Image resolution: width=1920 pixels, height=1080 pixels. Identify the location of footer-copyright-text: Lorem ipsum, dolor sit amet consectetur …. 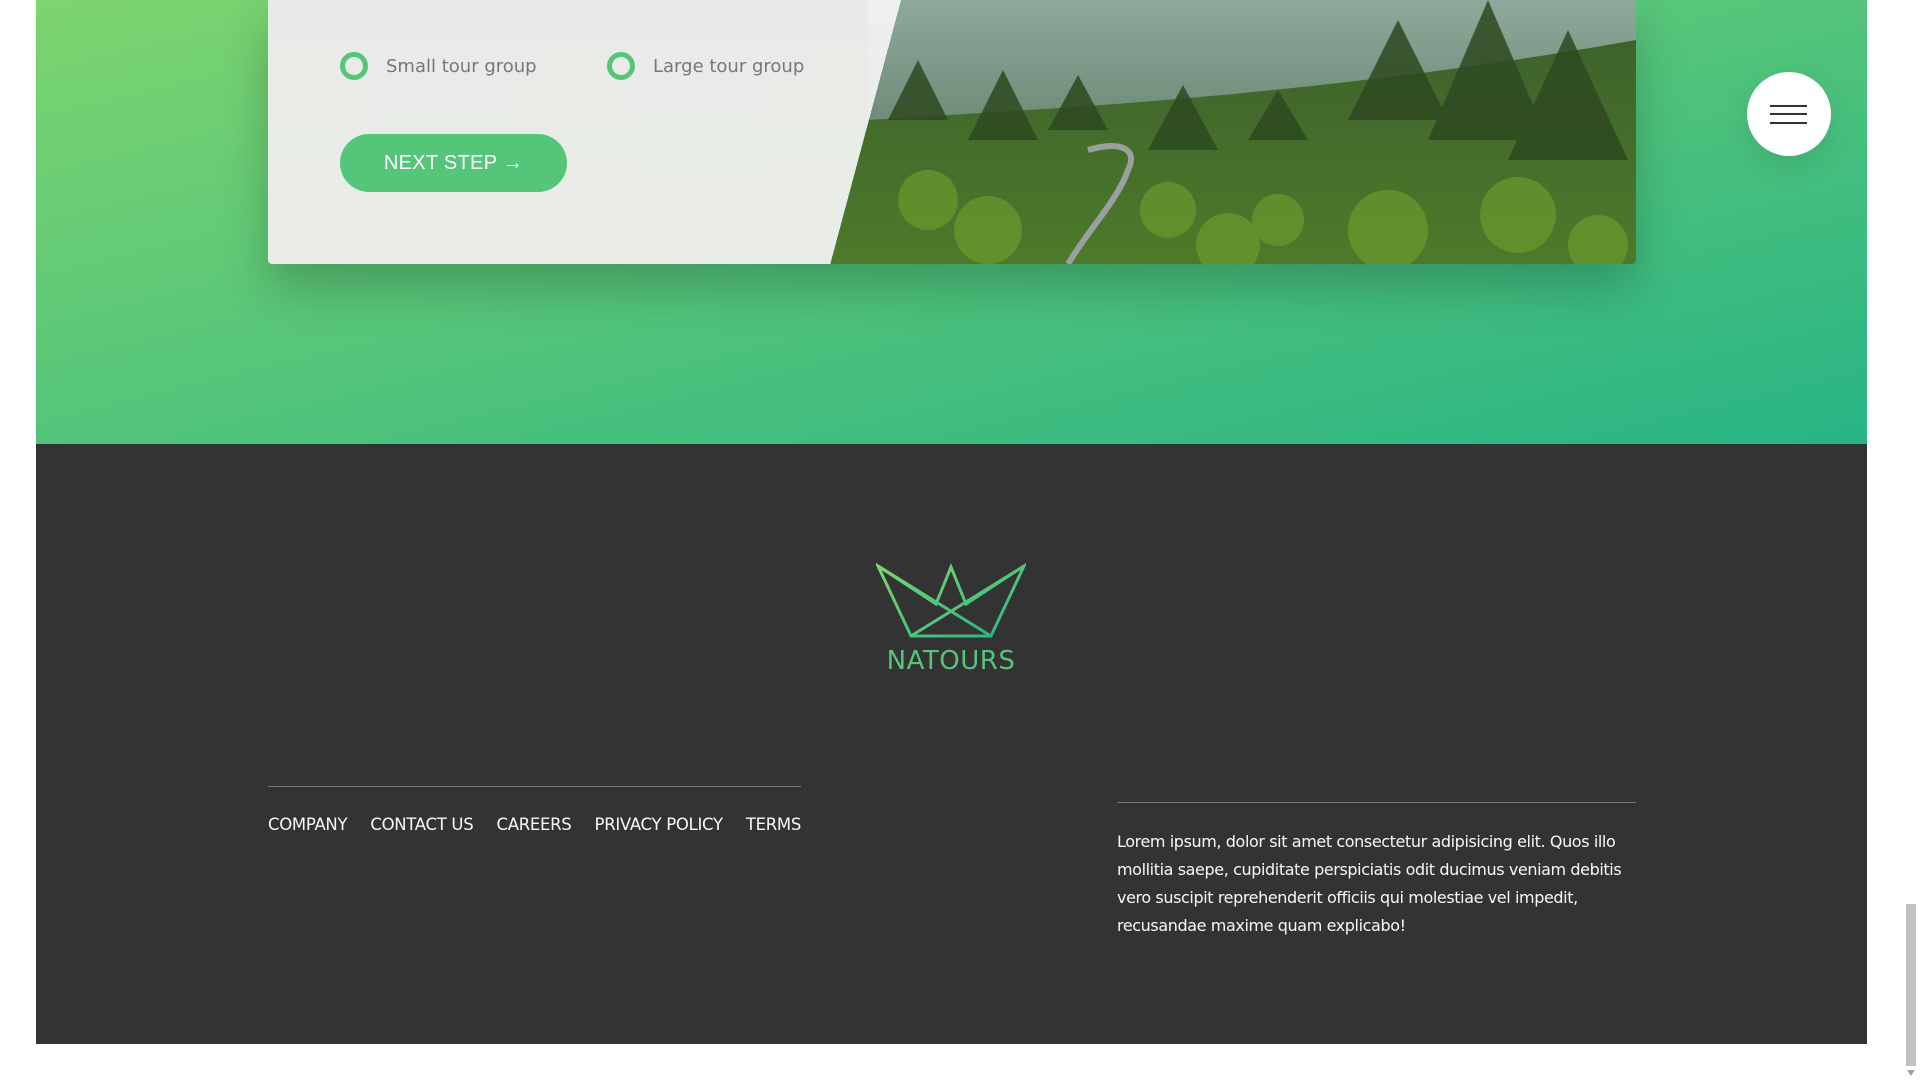
(1376, 871).